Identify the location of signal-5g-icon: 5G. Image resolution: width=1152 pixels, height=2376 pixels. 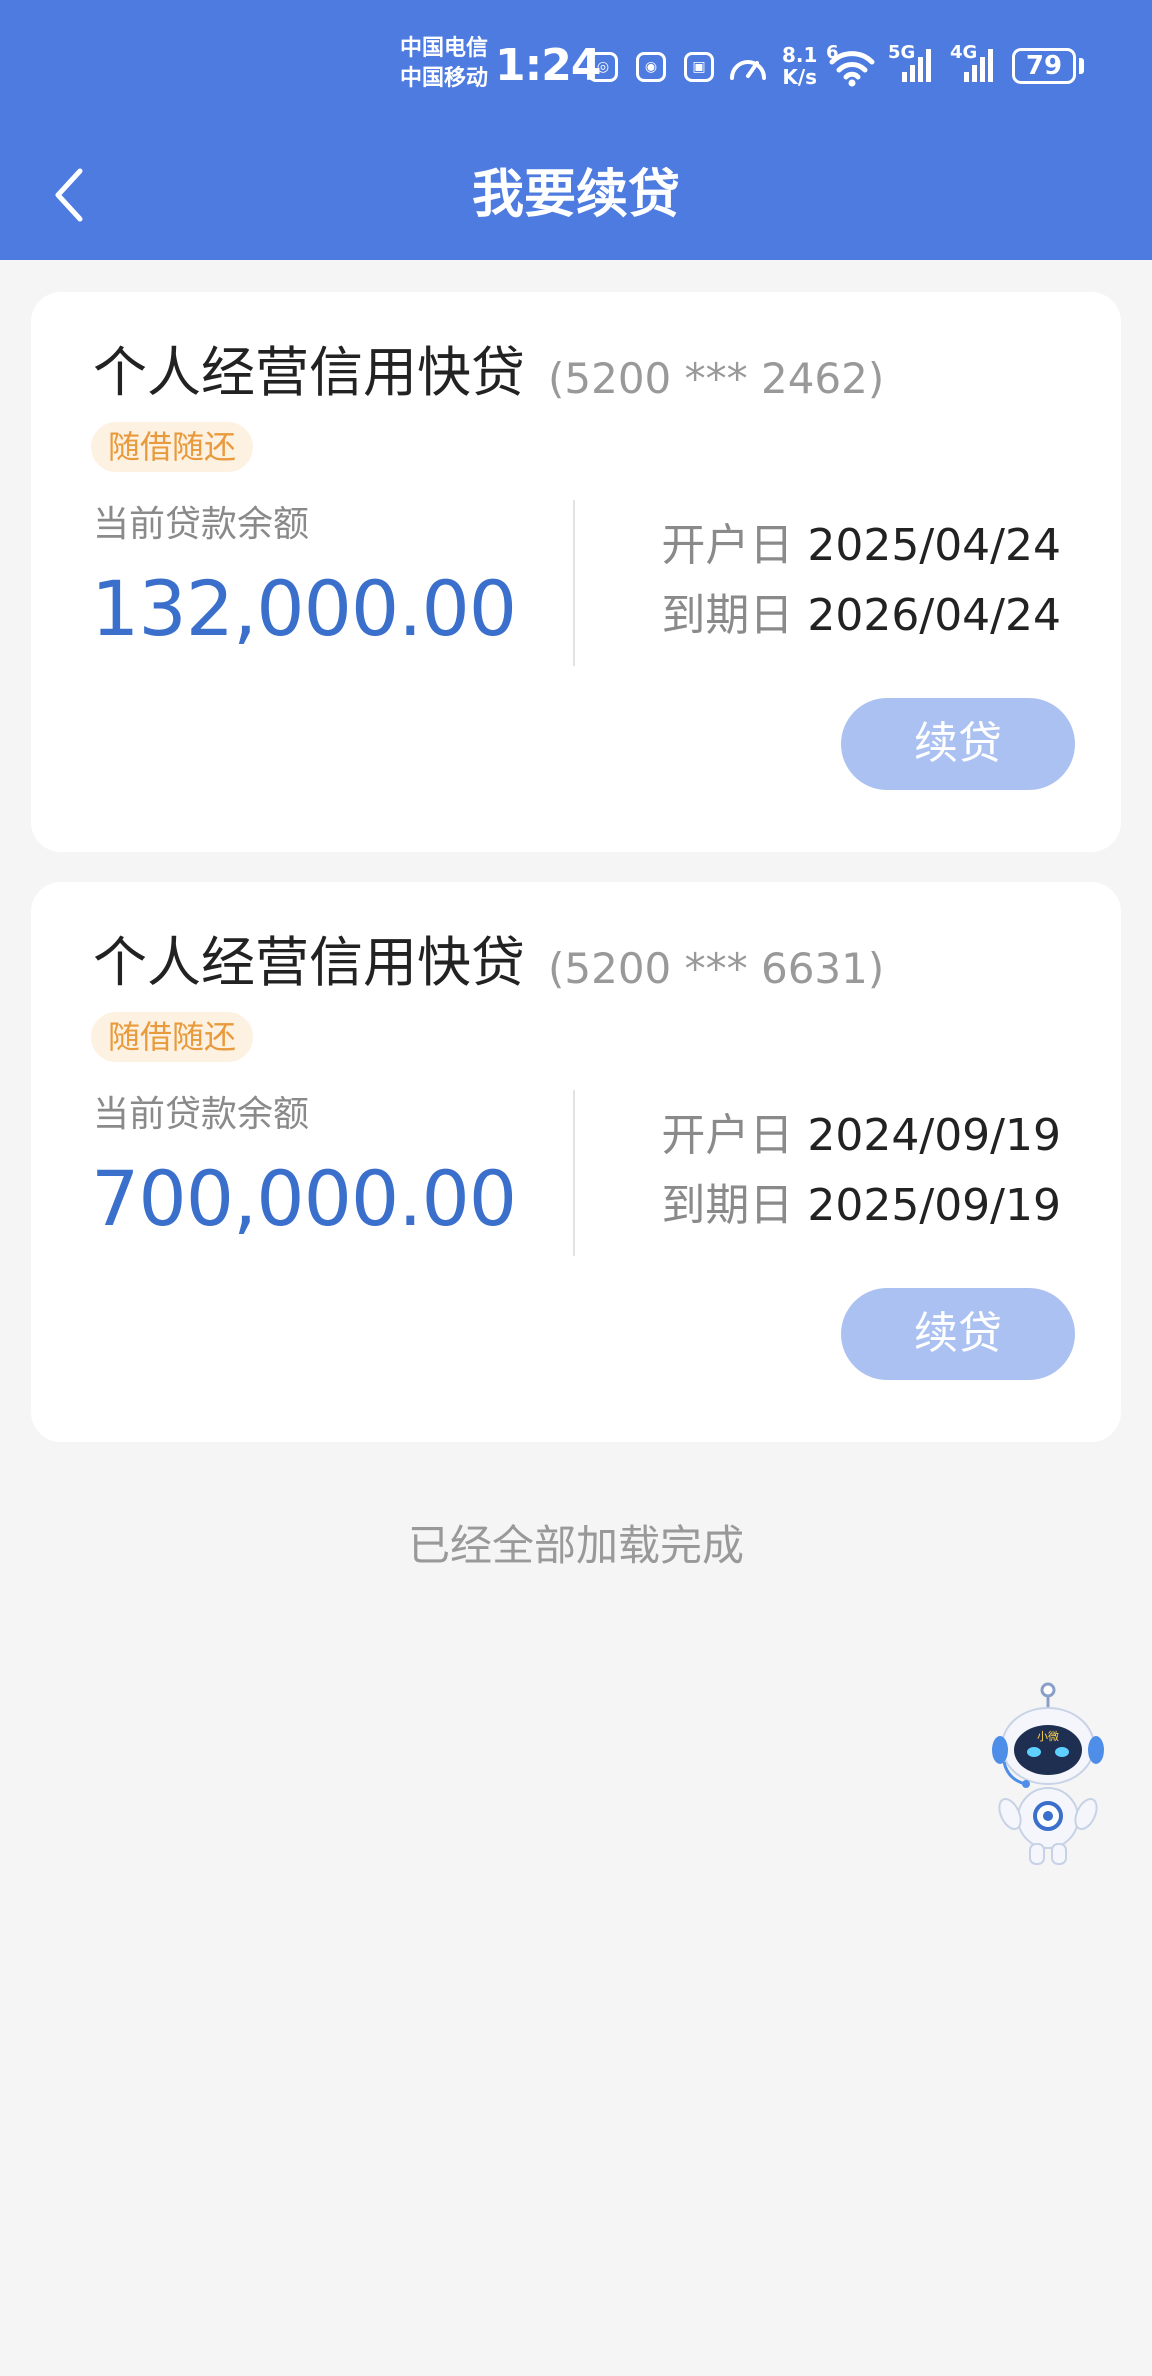
(913, 65).